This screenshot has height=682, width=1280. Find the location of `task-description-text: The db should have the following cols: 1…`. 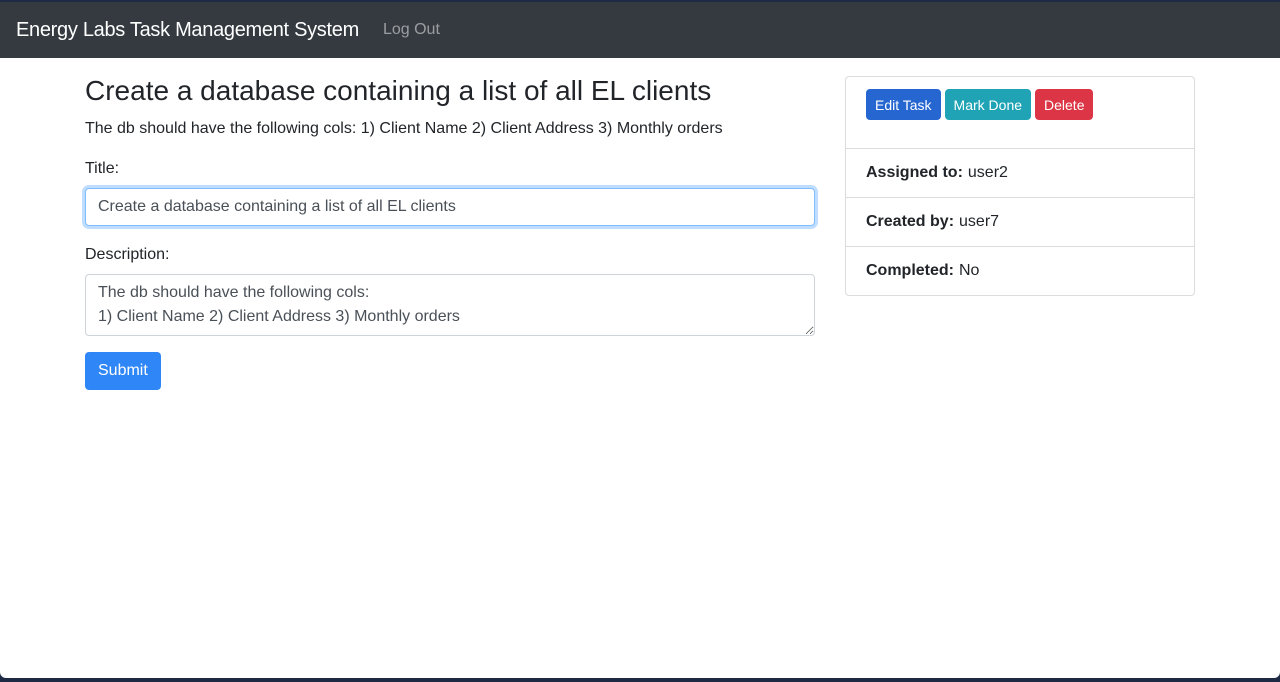

task-description-text: The db should have the following cols: 1… is located at coordinates (404, 128).